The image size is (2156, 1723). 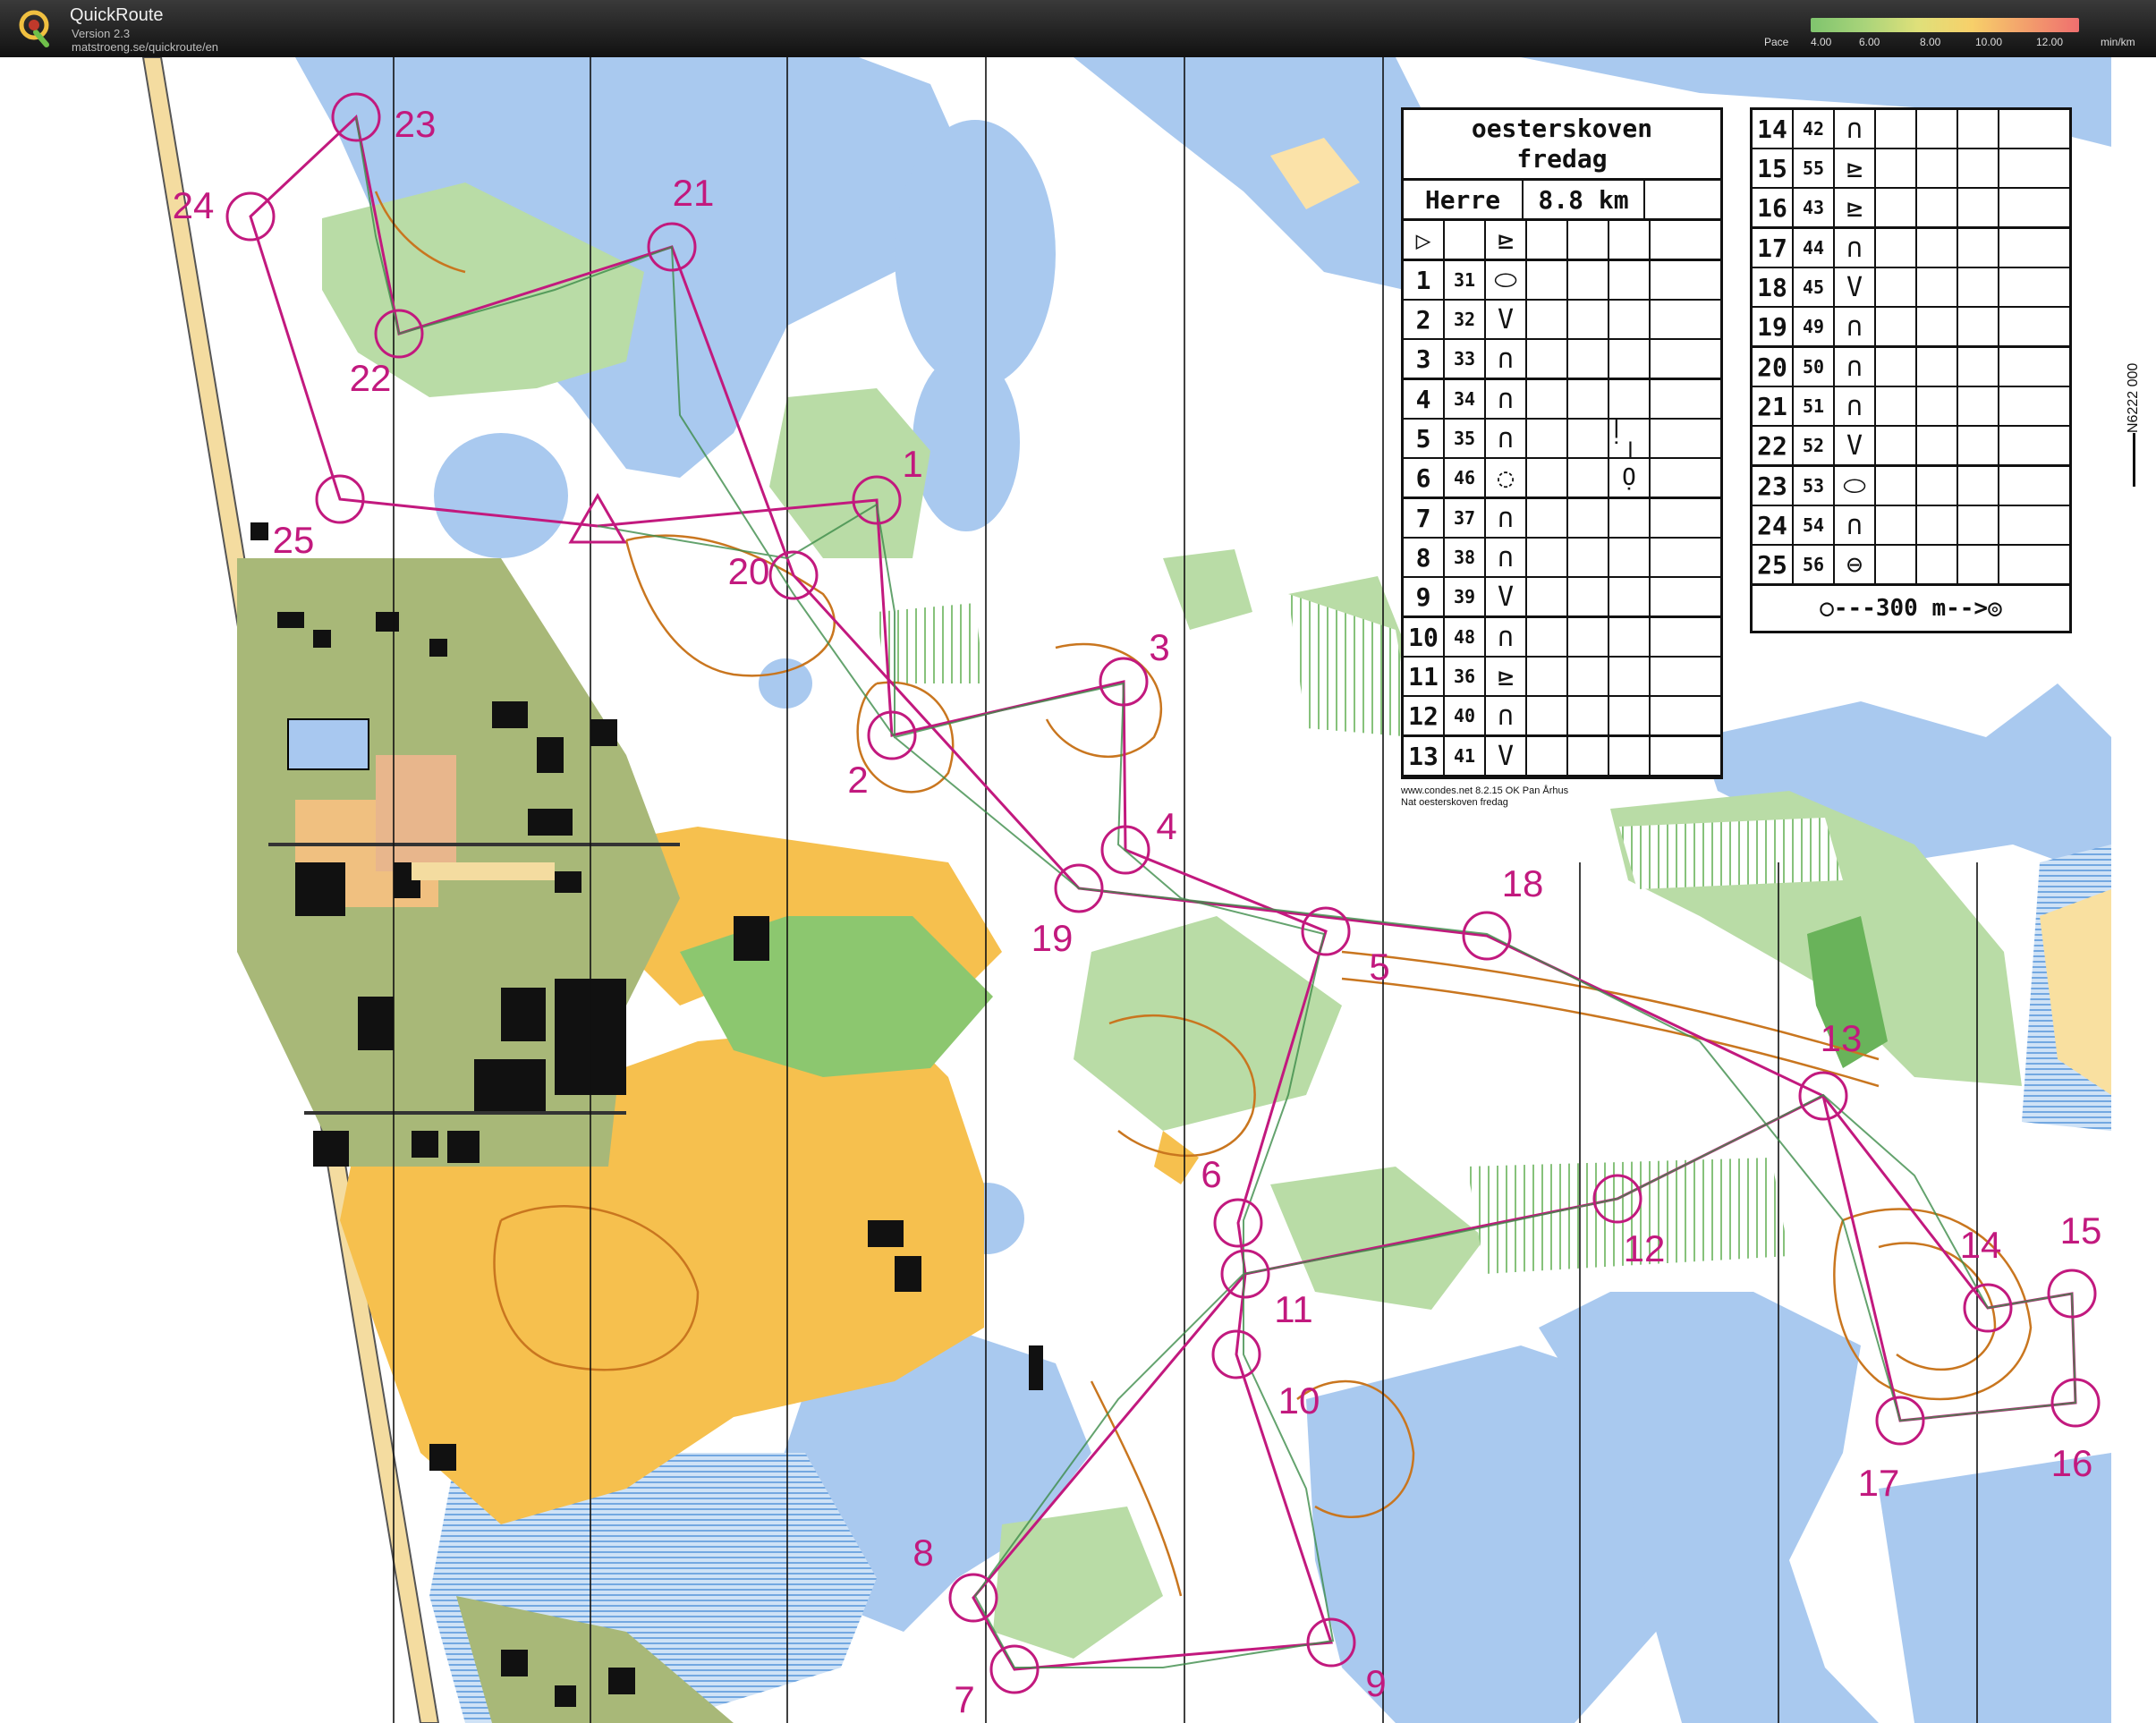 I want to click on quickroute-logo-icon, so click(x=34, y=28).